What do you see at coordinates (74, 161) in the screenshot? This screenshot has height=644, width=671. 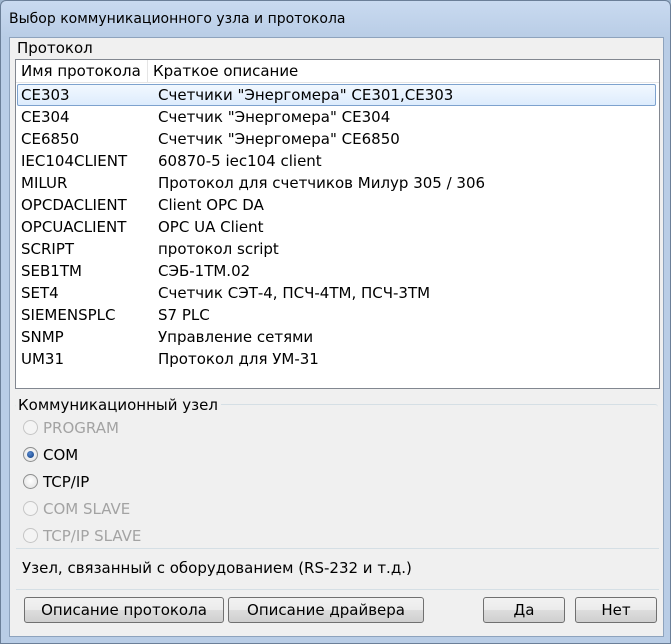 I see `protocol-name: IEC104CLIENT` at bounding box center [74, 161].